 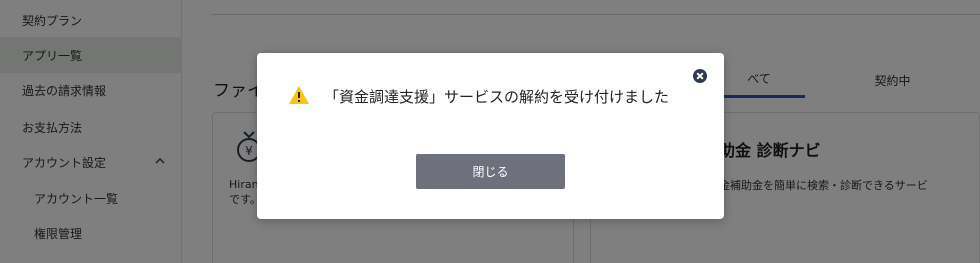 I want to click on close-icon, so click(x=700, y=76).